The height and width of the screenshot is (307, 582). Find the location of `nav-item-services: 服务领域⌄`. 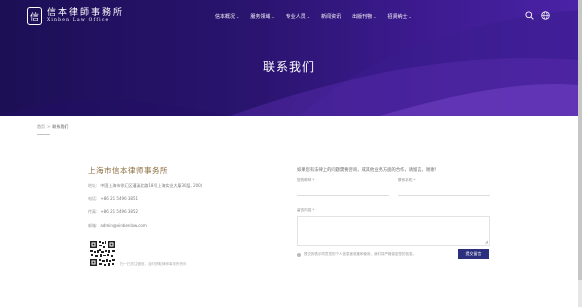

nav-item-services: 服务领域⌄ is located at coordinates (262, 16).